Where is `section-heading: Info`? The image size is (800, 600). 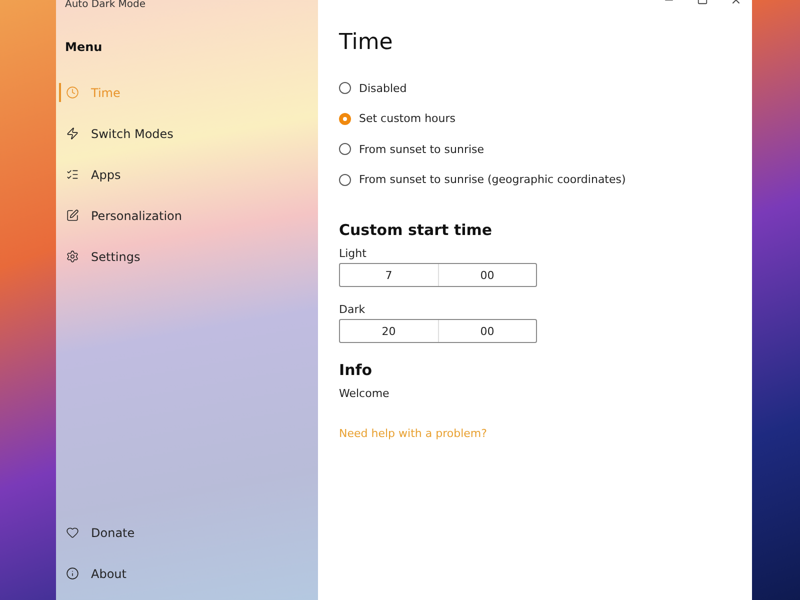
section-heading: Info is located at coordinates (356, 370).